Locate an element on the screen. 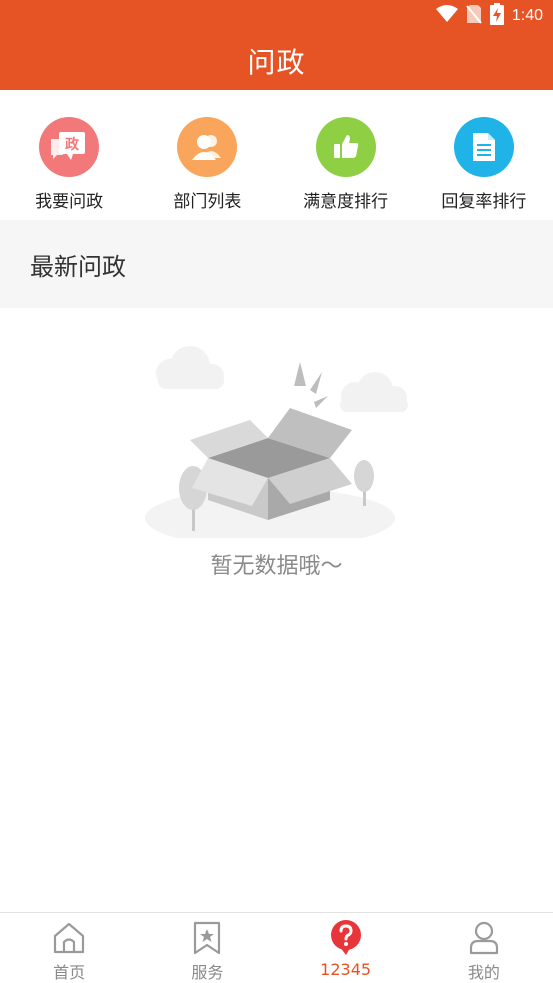  empty-state-text: 暂无数据哦～ is located at coordinates (276, 566).